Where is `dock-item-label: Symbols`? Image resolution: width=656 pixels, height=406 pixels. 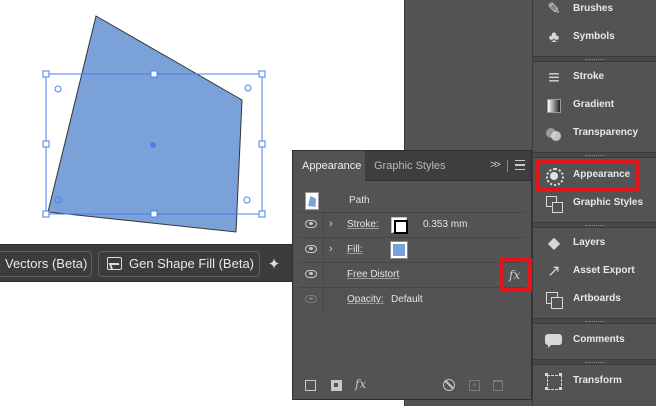 dock-item-label: Symbols is located at coordinates (594, 36).